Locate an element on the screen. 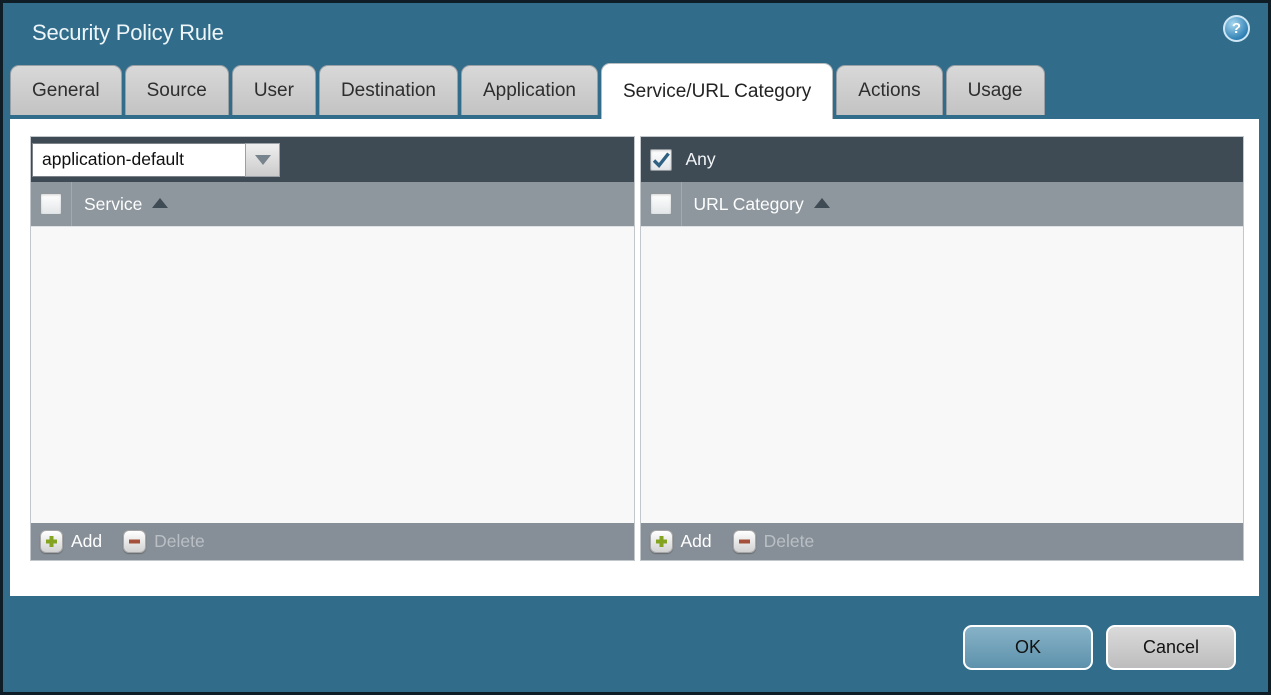  ok-button-label: OK is located at coordinates (1027, 647).